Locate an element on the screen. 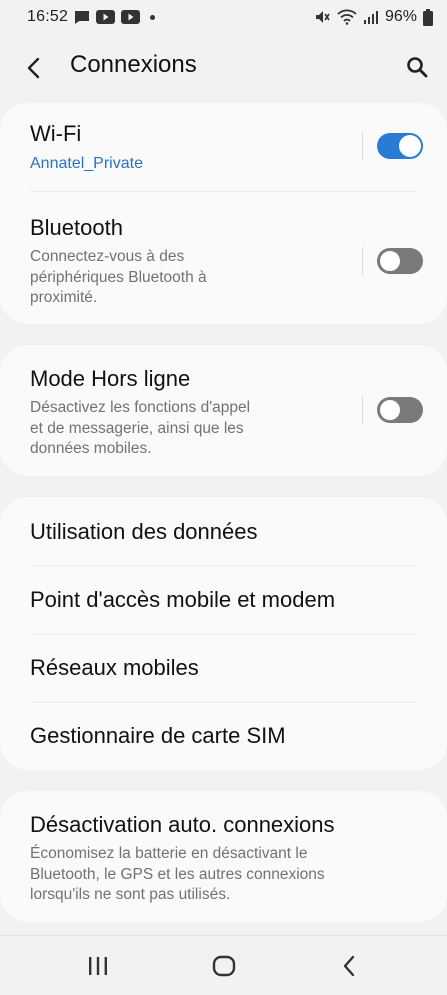 This screenshot has width=447, height=995. mute-icon is located at coordinates (322, 17).